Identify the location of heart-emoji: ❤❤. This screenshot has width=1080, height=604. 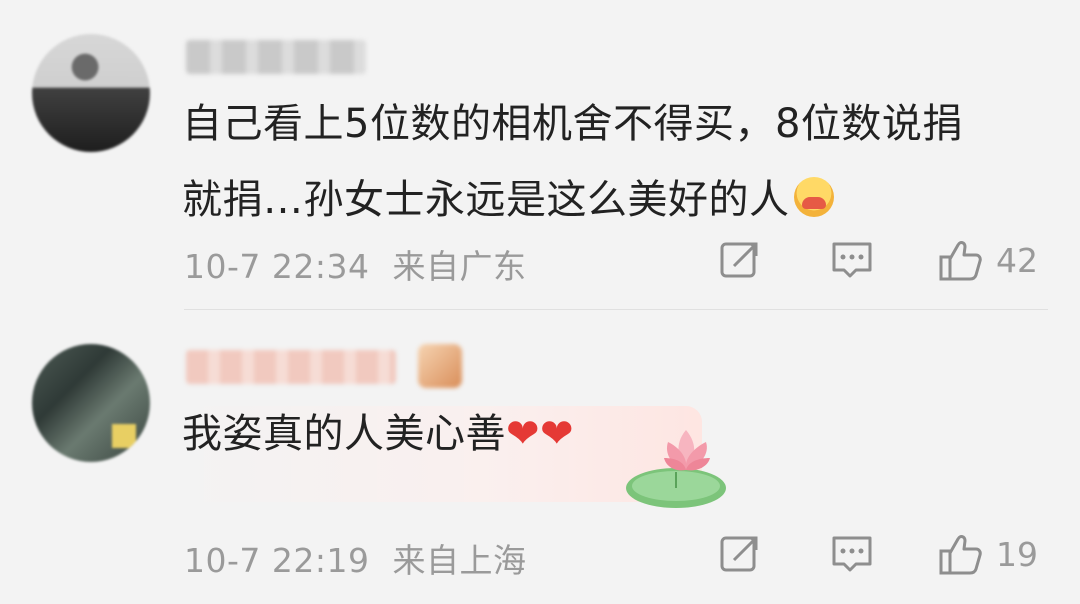
(540, 434).